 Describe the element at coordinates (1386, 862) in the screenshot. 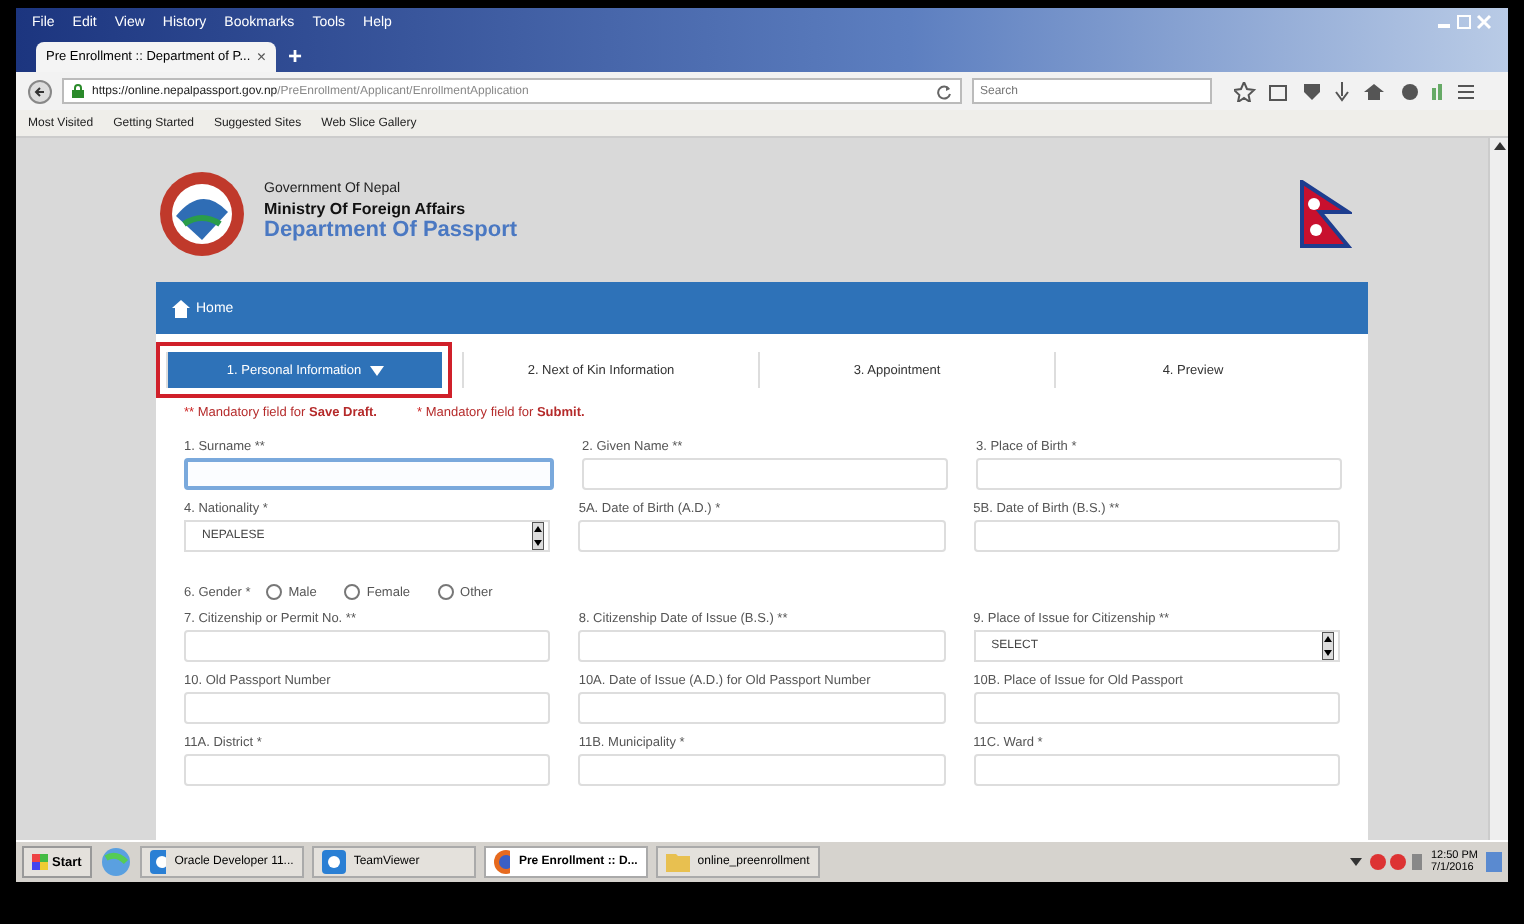

I see `tray-icons-drawing` at that location.